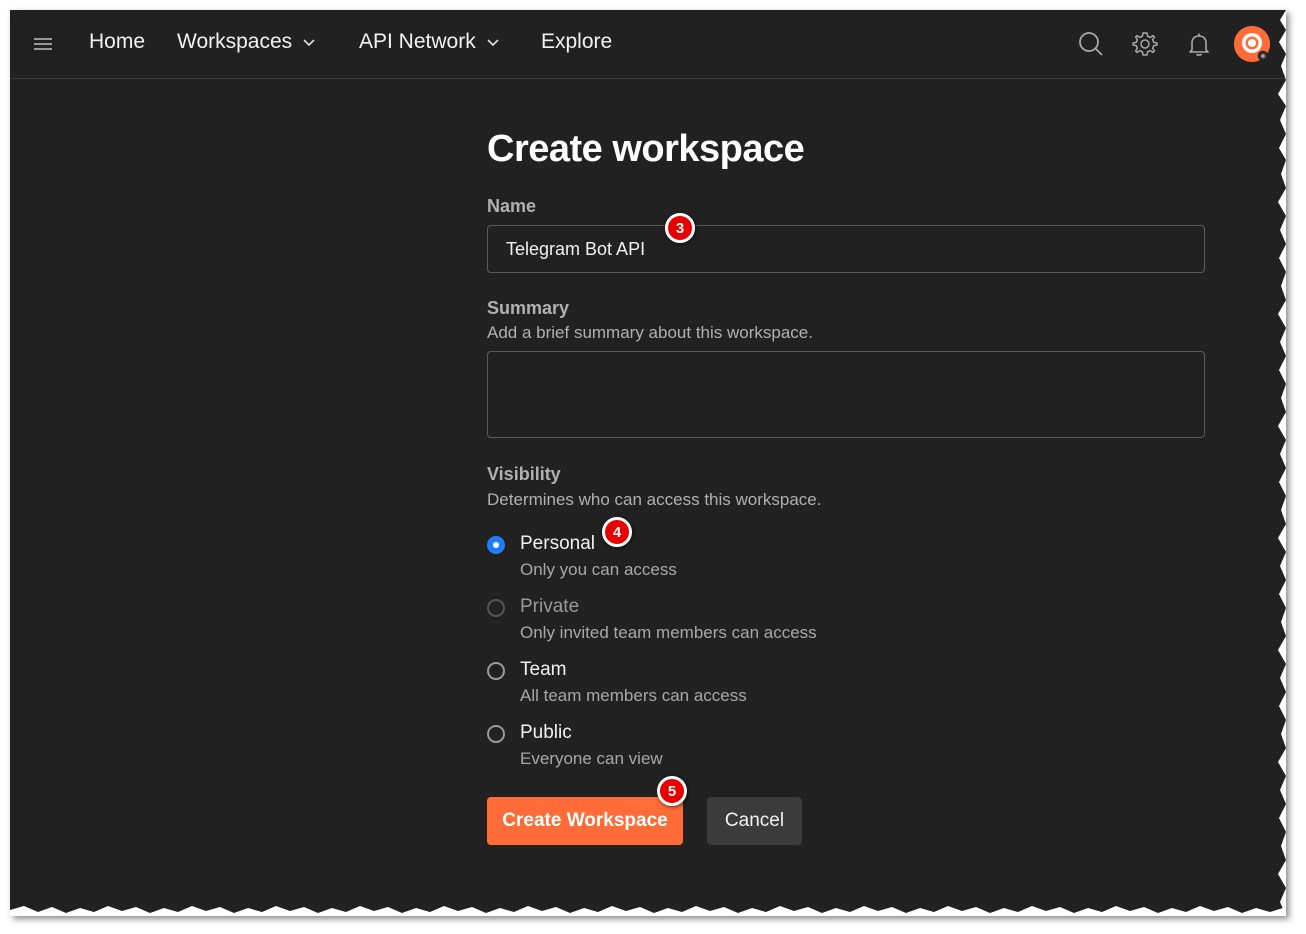  I want to click on nav-home: Home, so click(117, 42).